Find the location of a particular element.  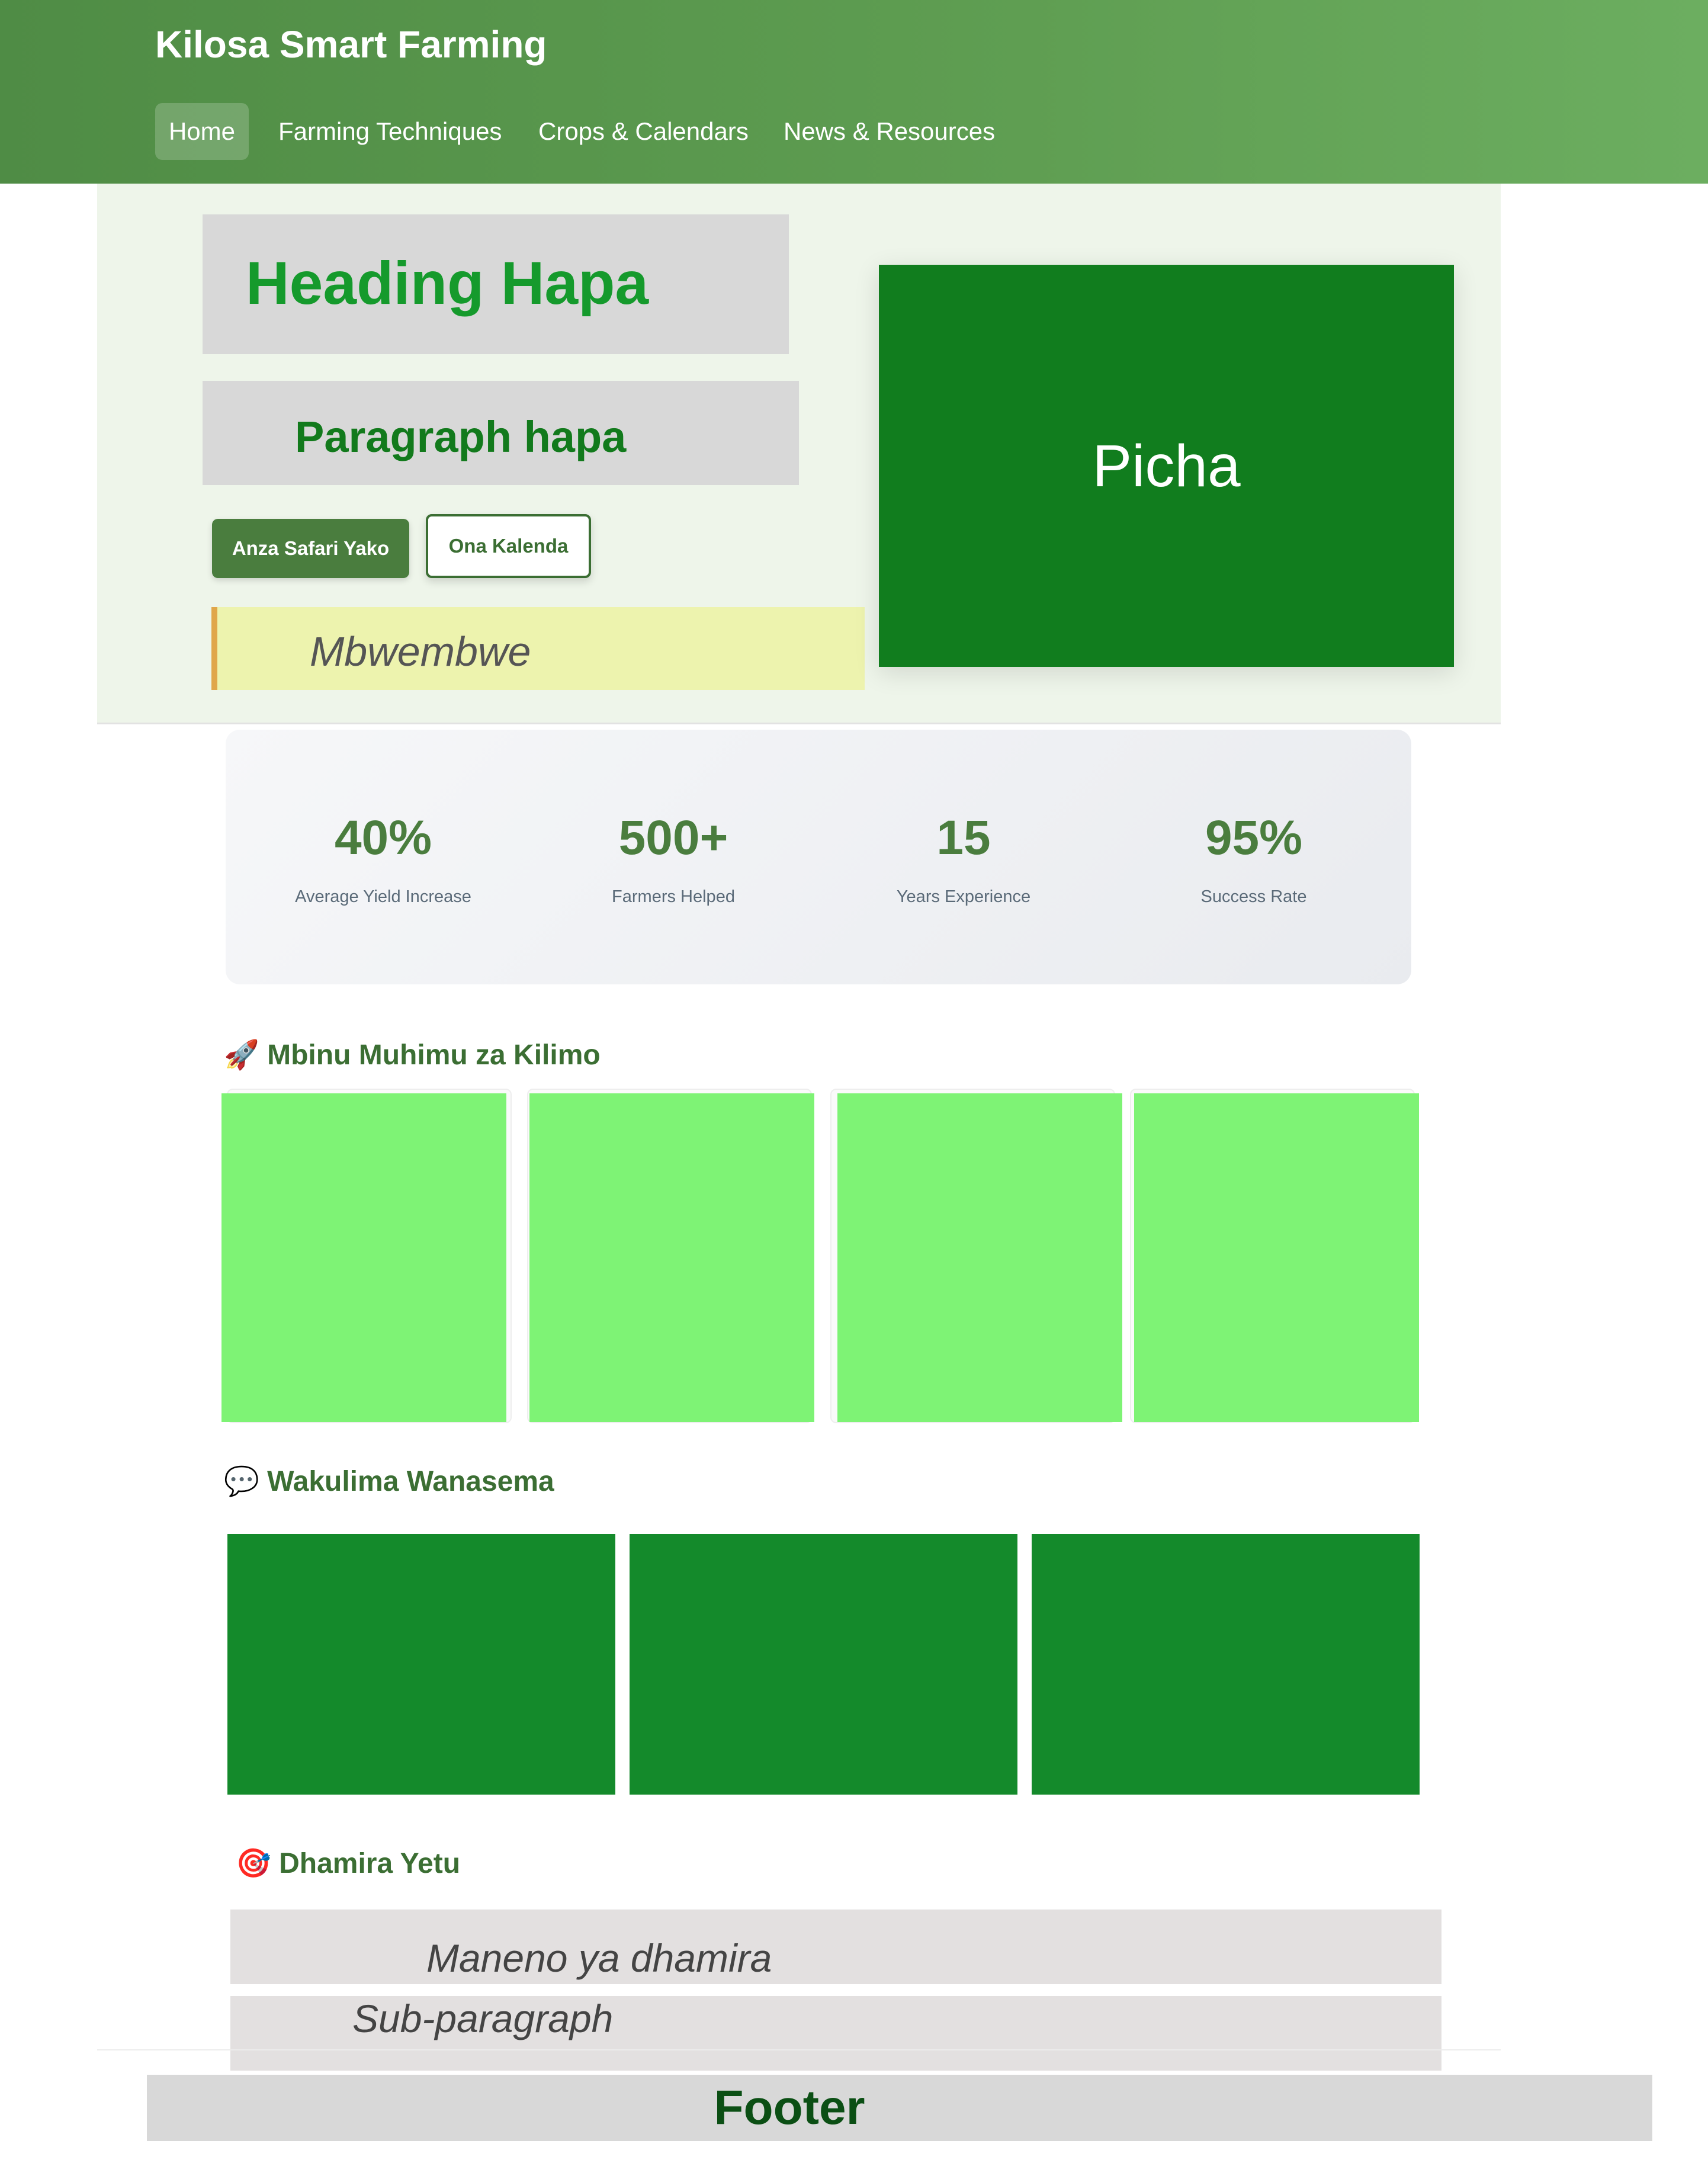

stat-value: 500+ is located at coordinates (673, 838).